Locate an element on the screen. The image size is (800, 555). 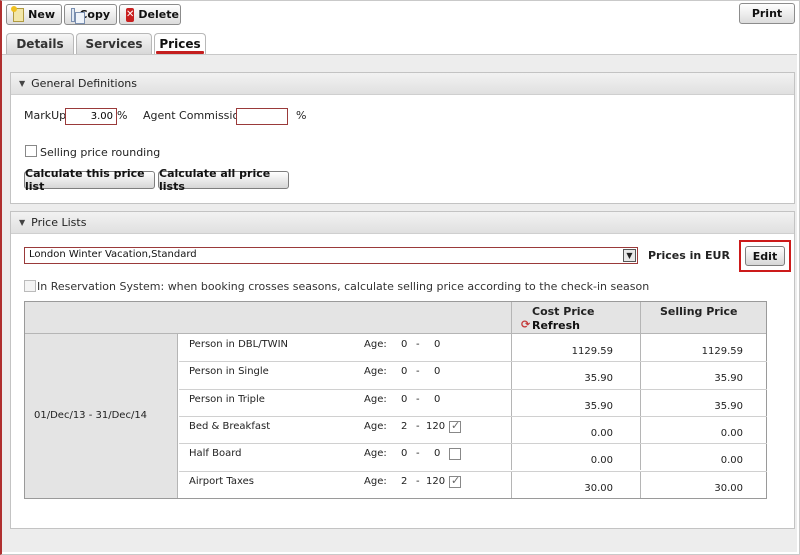
tab-details: Details is located at coordinates (40, 43).